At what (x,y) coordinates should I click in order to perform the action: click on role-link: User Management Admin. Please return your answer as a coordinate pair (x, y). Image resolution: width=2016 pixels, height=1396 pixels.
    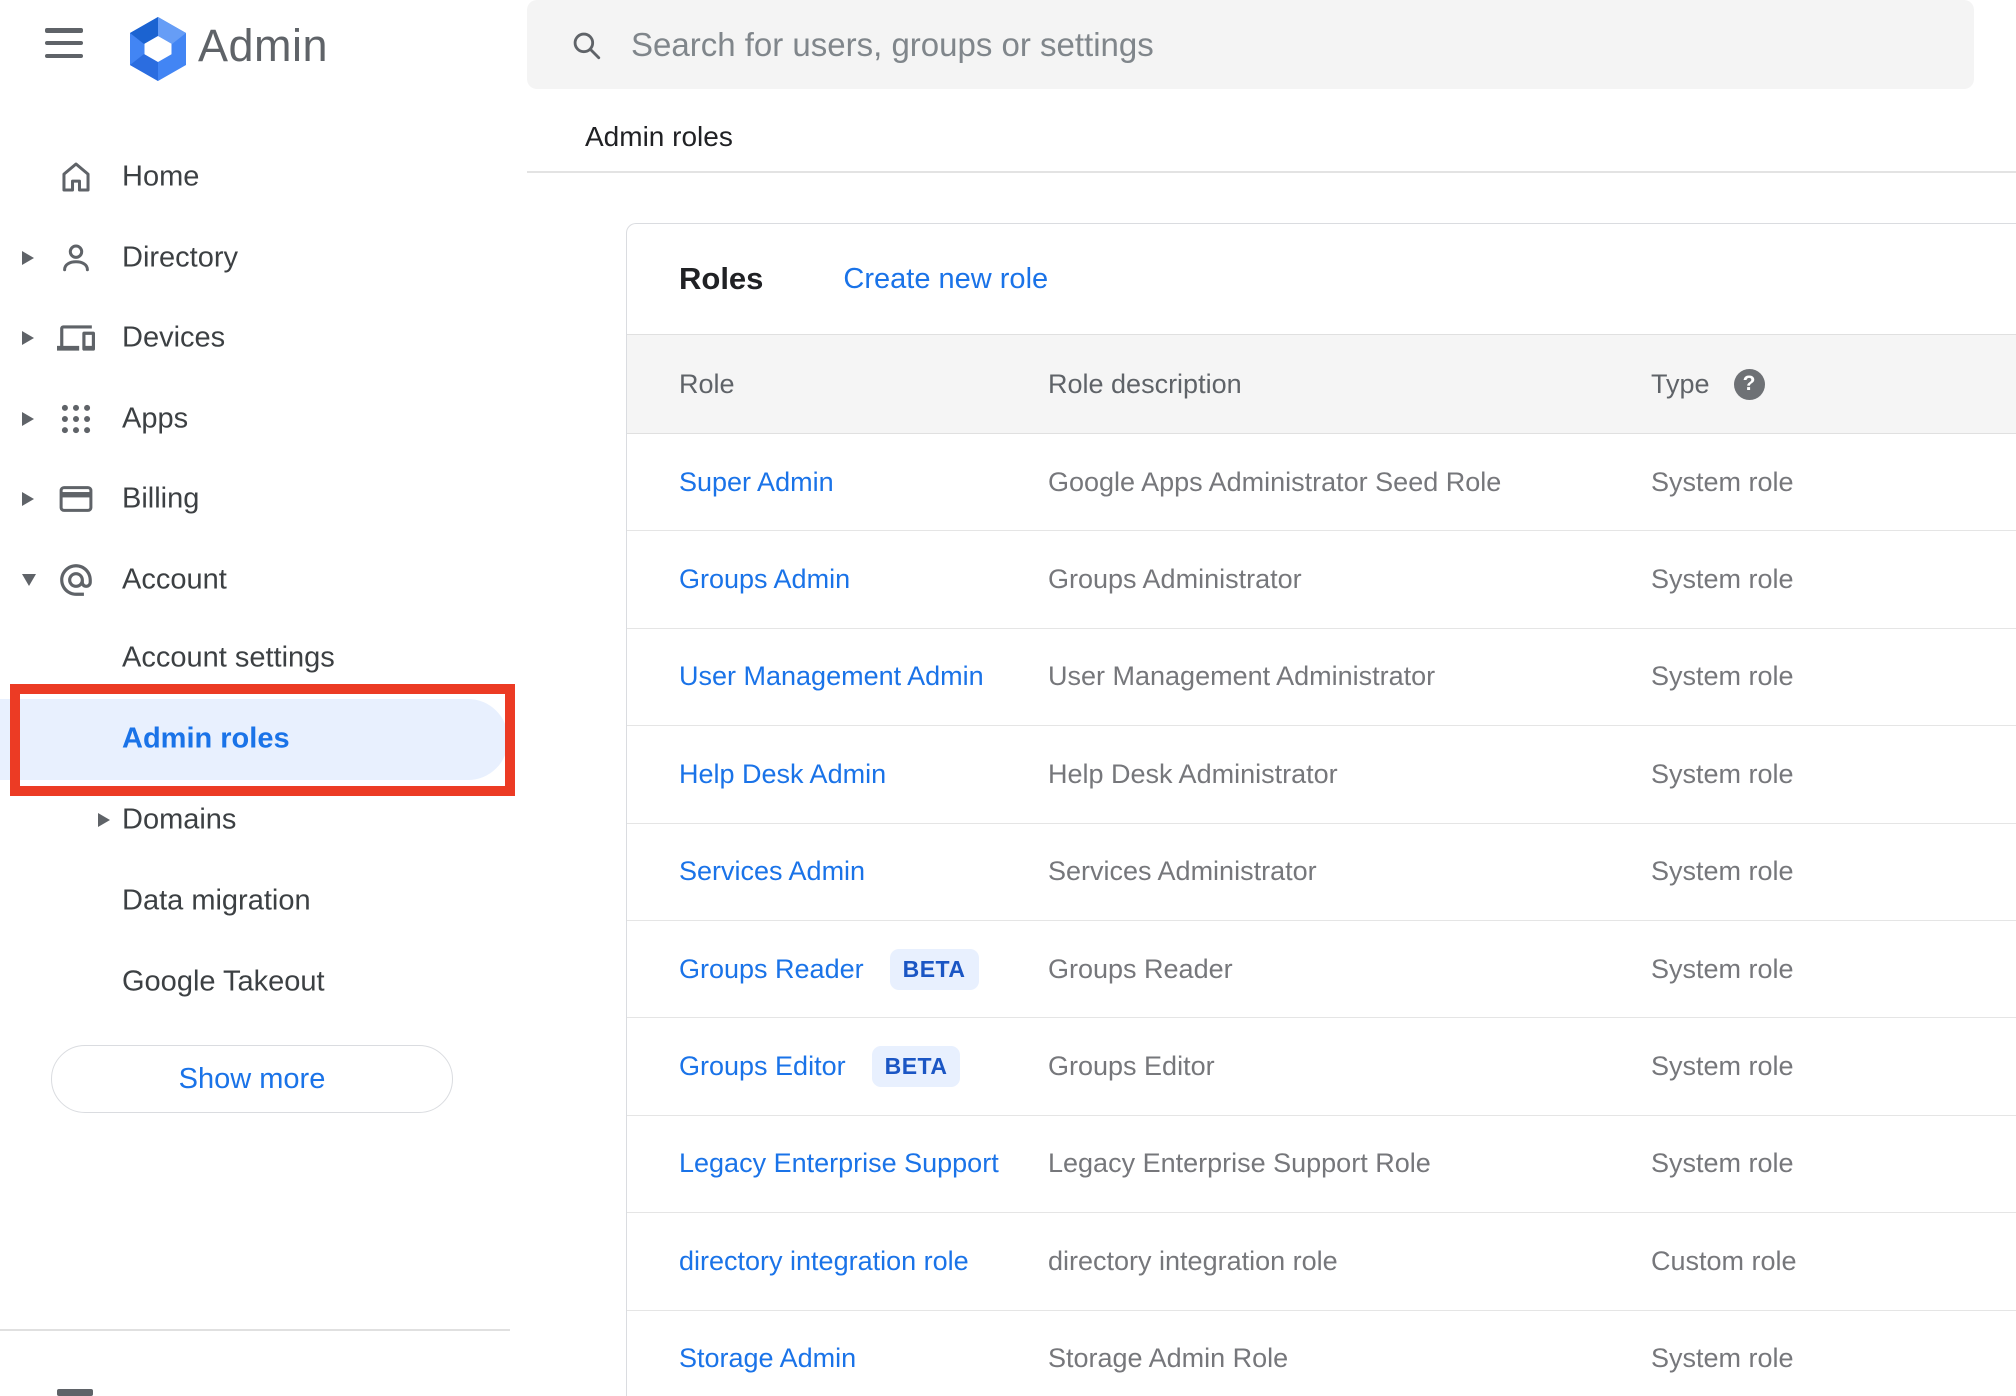
    Looking at the image, I should click on (831, 676).